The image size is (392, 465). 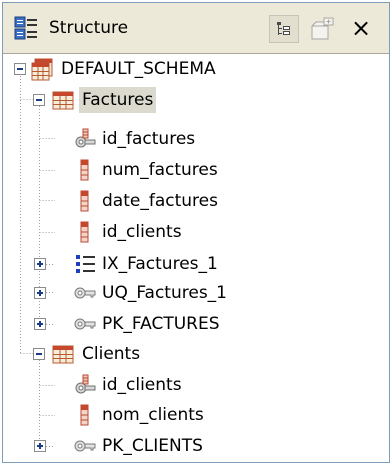 What do you see at coordinates (164, 293) in the screenshot?
I see `tree-item-label: UQ_Factures_1` at bounding box center [164, 293].